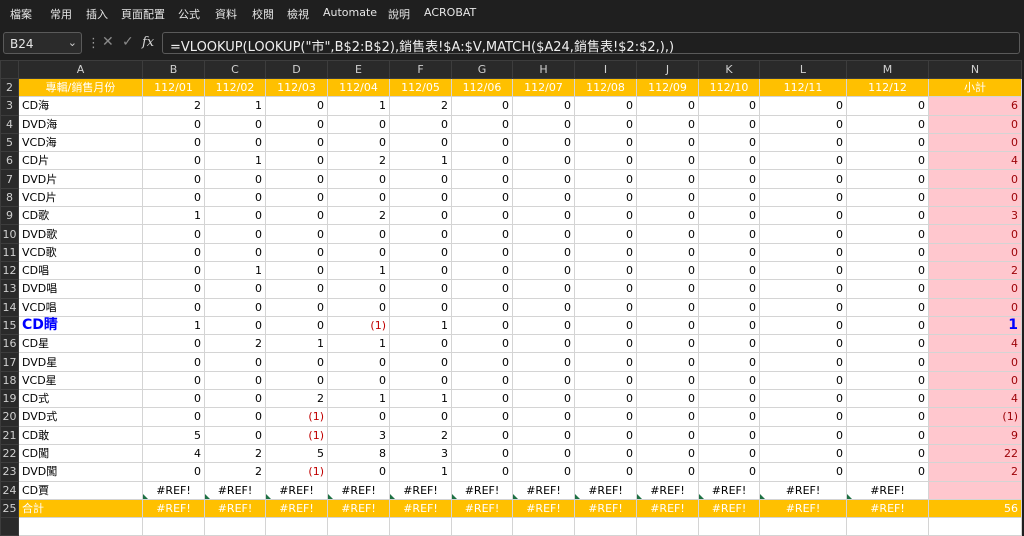 This screenshot has height=536, width=1024. I want to click on row-header: 14, so click(9, 307).